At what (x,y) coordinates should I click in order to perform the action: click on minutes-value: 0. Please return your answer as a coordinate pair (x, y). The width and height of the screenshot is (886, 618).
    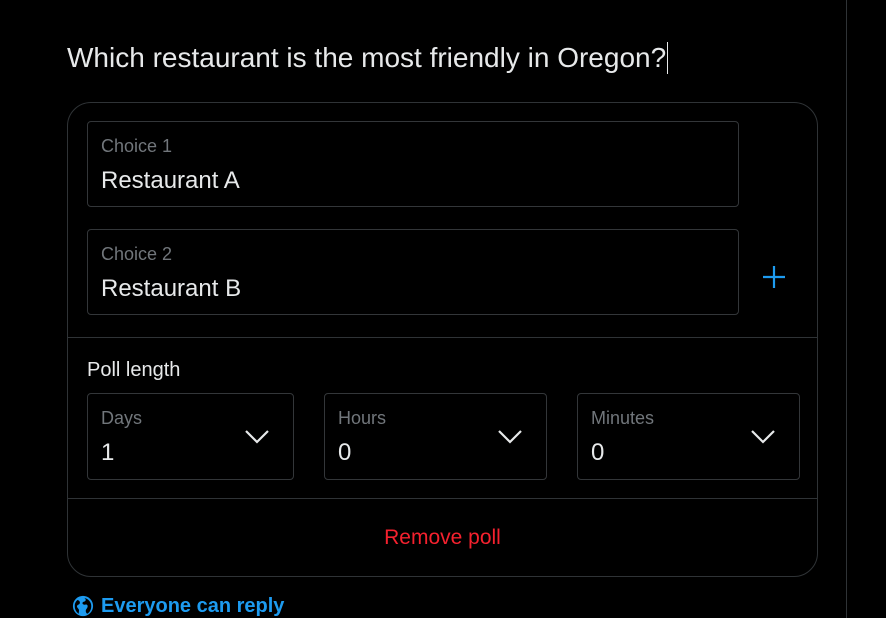
    Looking at the image, I should click on (598, 452).